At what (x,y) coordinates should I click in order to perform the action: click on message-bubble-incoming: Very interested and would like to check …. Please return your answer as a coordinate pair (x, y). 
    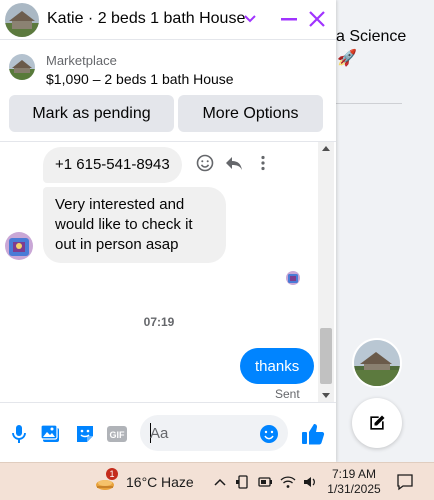
    Looking at the image, I should click on (134, 225).